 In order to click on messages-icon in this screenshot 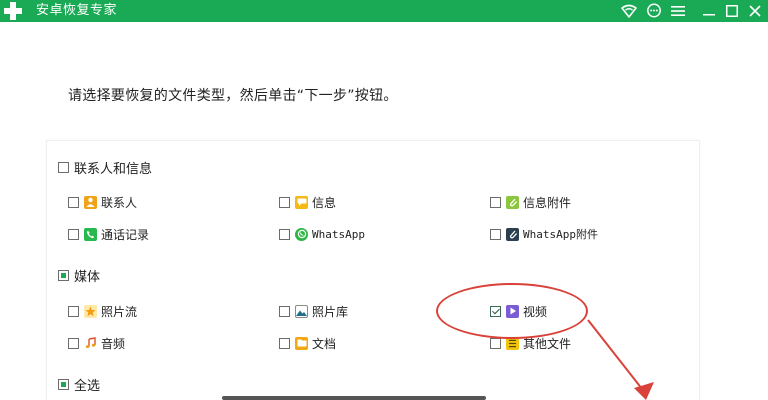, I will do `click(301, 202)`.